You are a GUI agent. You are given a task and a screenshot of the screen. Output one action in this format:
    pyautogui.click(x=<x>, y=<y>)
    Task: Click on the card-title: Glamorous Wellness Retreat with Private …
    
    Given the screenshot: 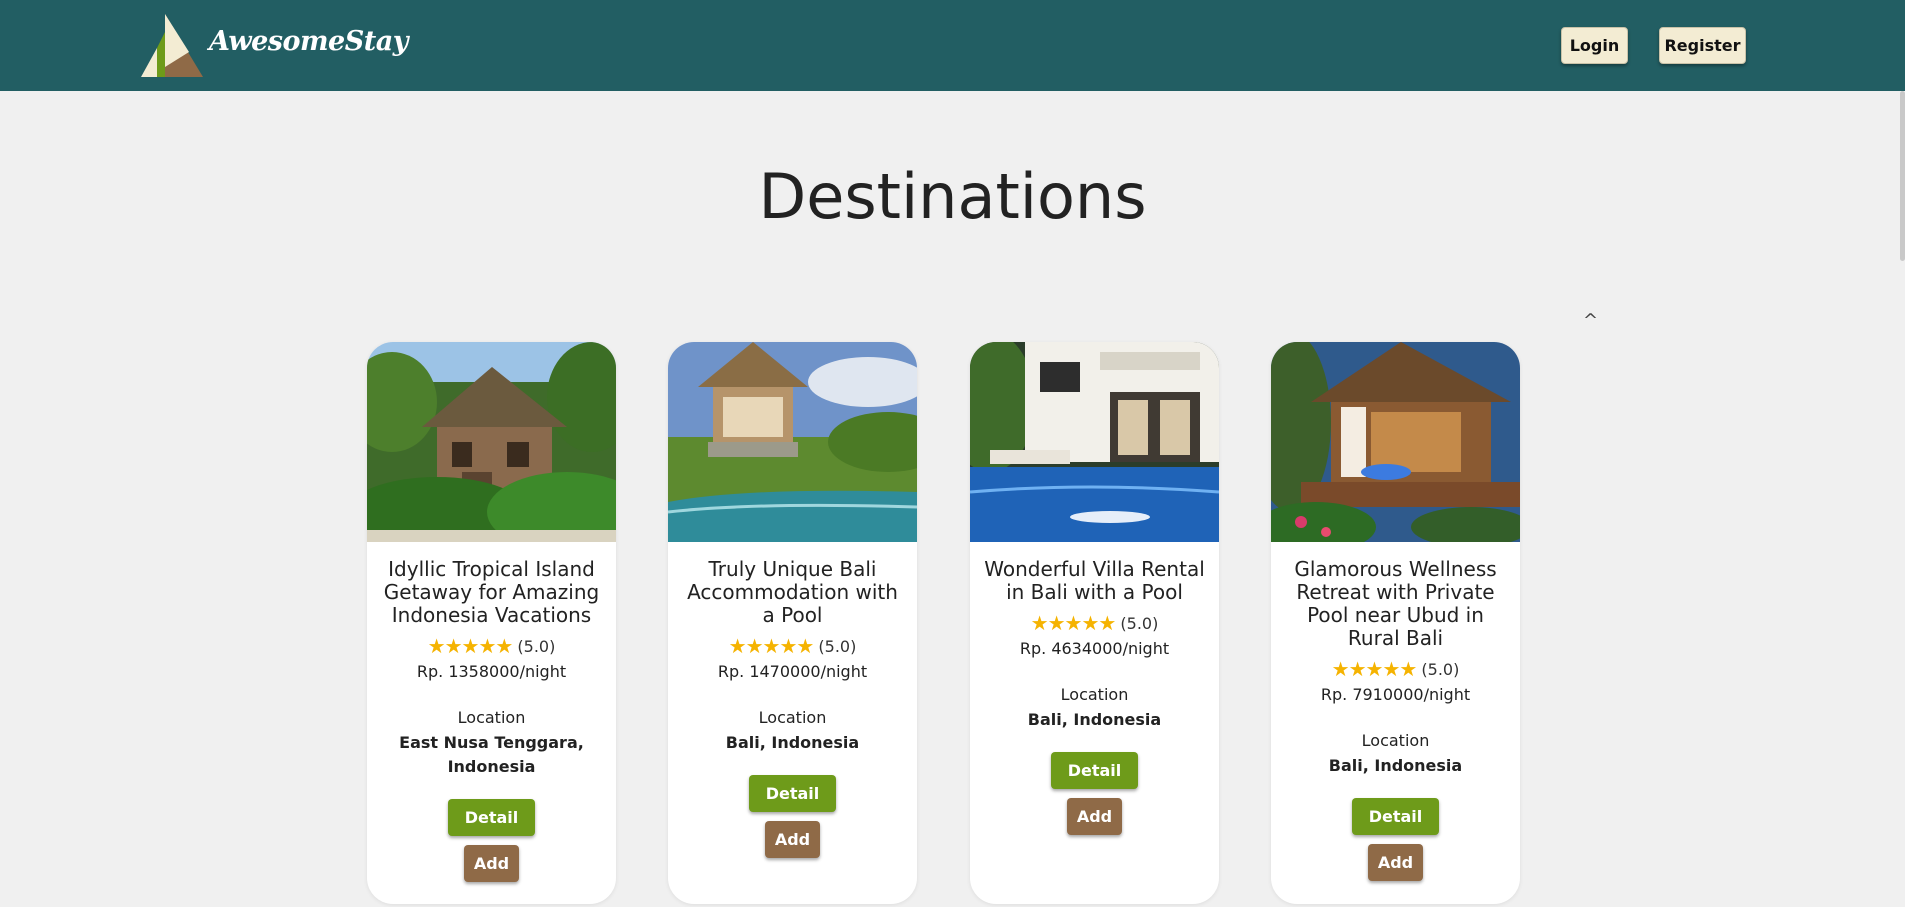 What is the action you would take?
    pyautogui.click(x=1395, y=604)
    